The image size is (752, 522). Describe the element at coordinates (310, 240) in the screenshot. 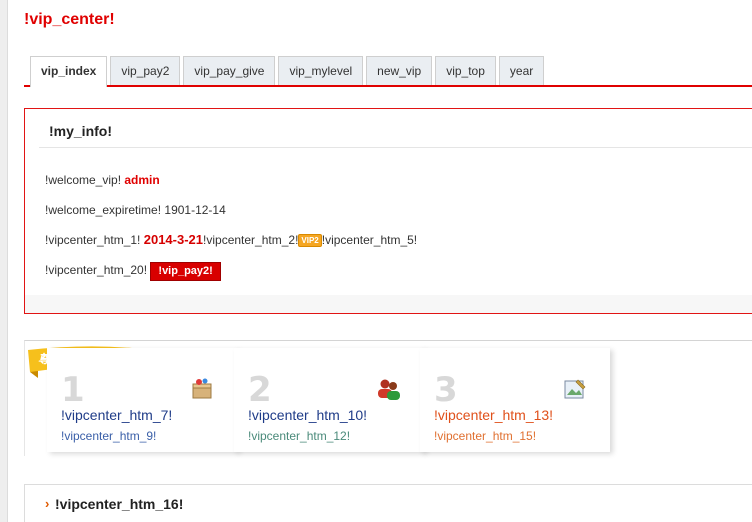

I see `vip-level-badge: VIP2` at that location.